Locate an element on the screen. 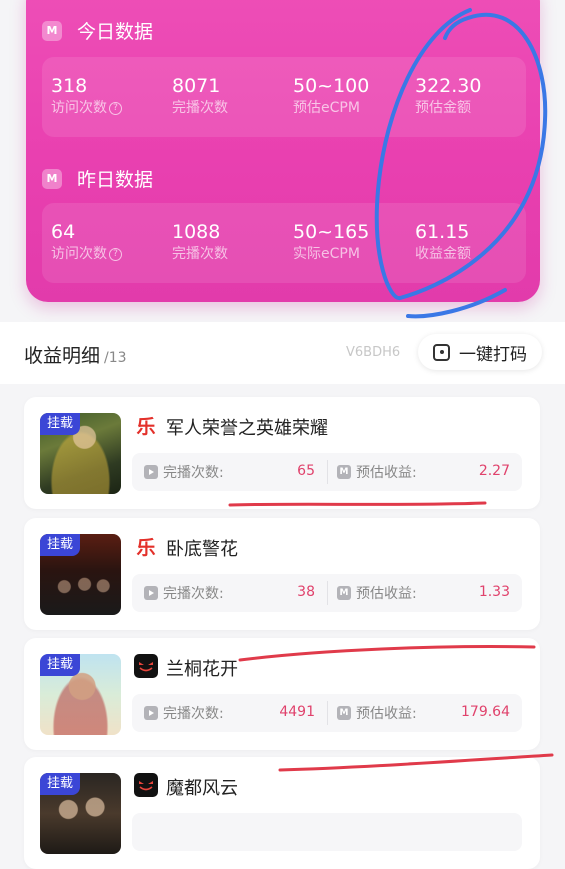  plays-metric: 完播次数: 65 is located at coordinates (235, 472).